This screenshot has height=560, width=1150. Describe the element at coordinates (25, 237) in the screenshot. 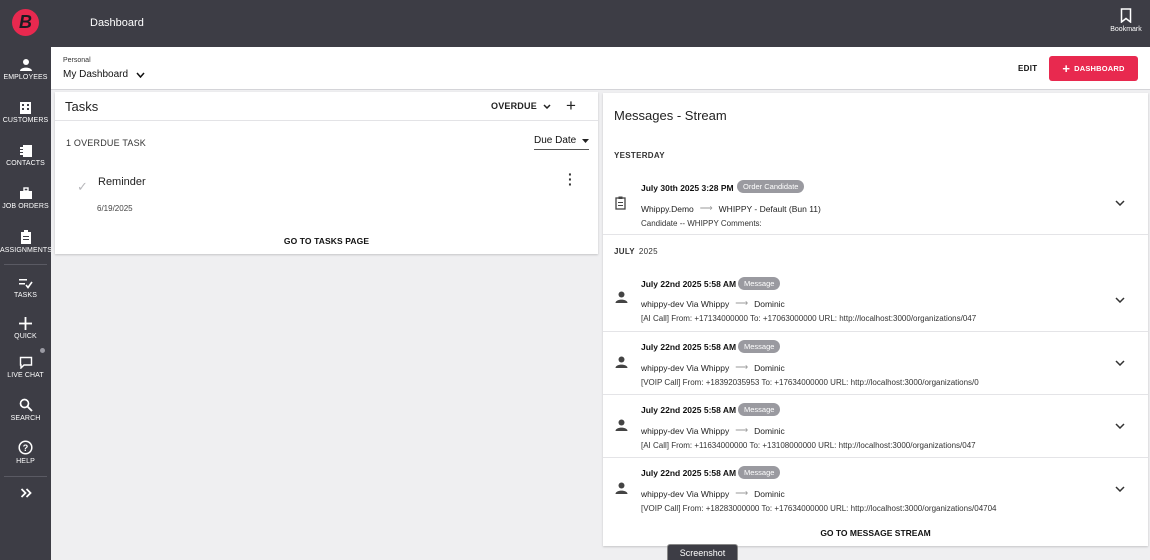

I see `clipboard-icon` at that location.